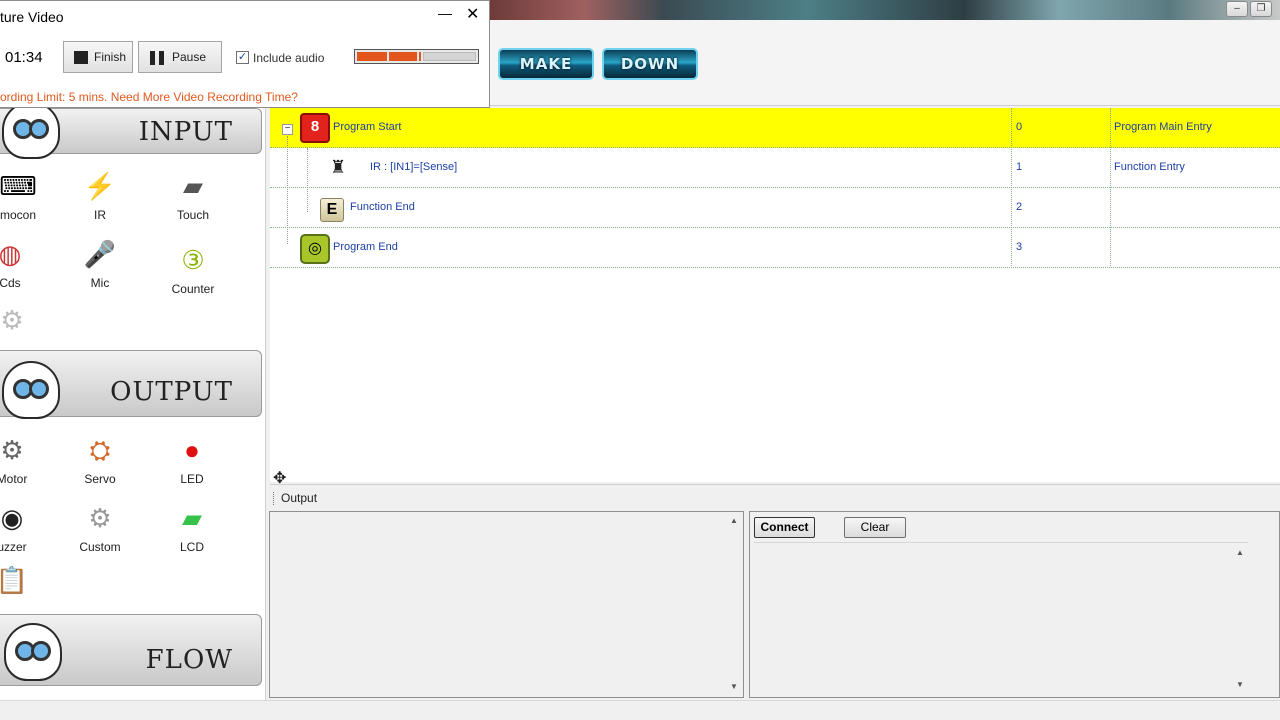  I want to click on row-description: Program Main Entry, so click(1163, 127).